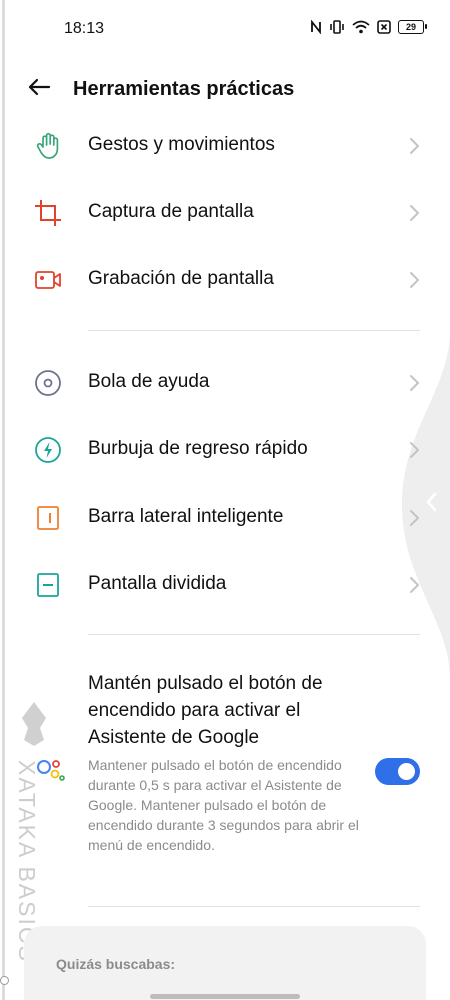 This screenshot has width=450, height=1000. Describe the element at coordinates (181, 144) in the screenshot. I see `settings-item-label: Gestos y movimientos` at that location.